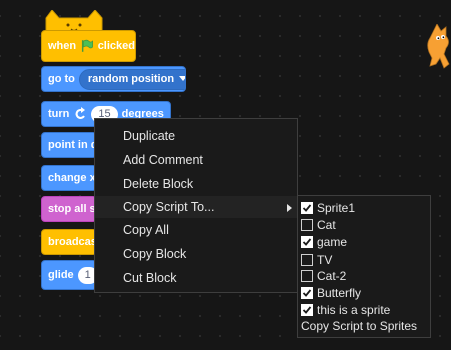 This screenshot has width=451, height=350. Describe the element at coordinates (72, 242) in the screenshot. I see `broadcast-label: broadcas` at that location.